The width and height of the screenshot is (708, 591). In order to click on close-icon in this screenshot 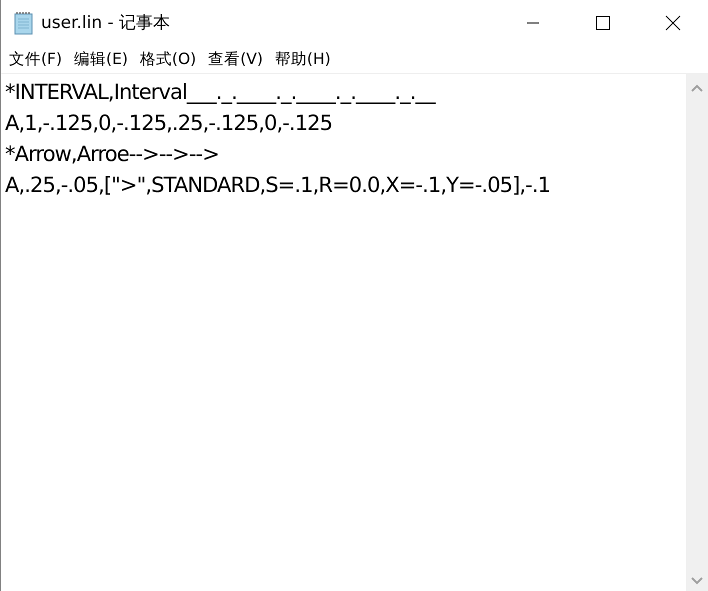, I will do `click(673, 22)`.